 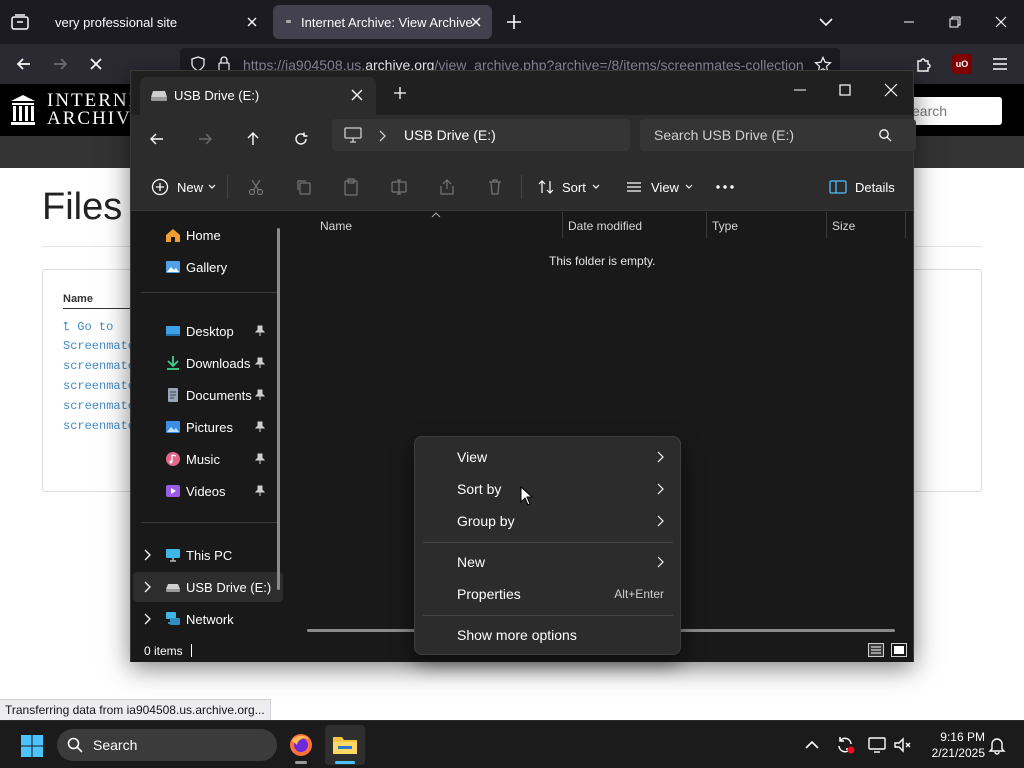 I want to click on menu-item-view: View, so click(x=547, y=457).